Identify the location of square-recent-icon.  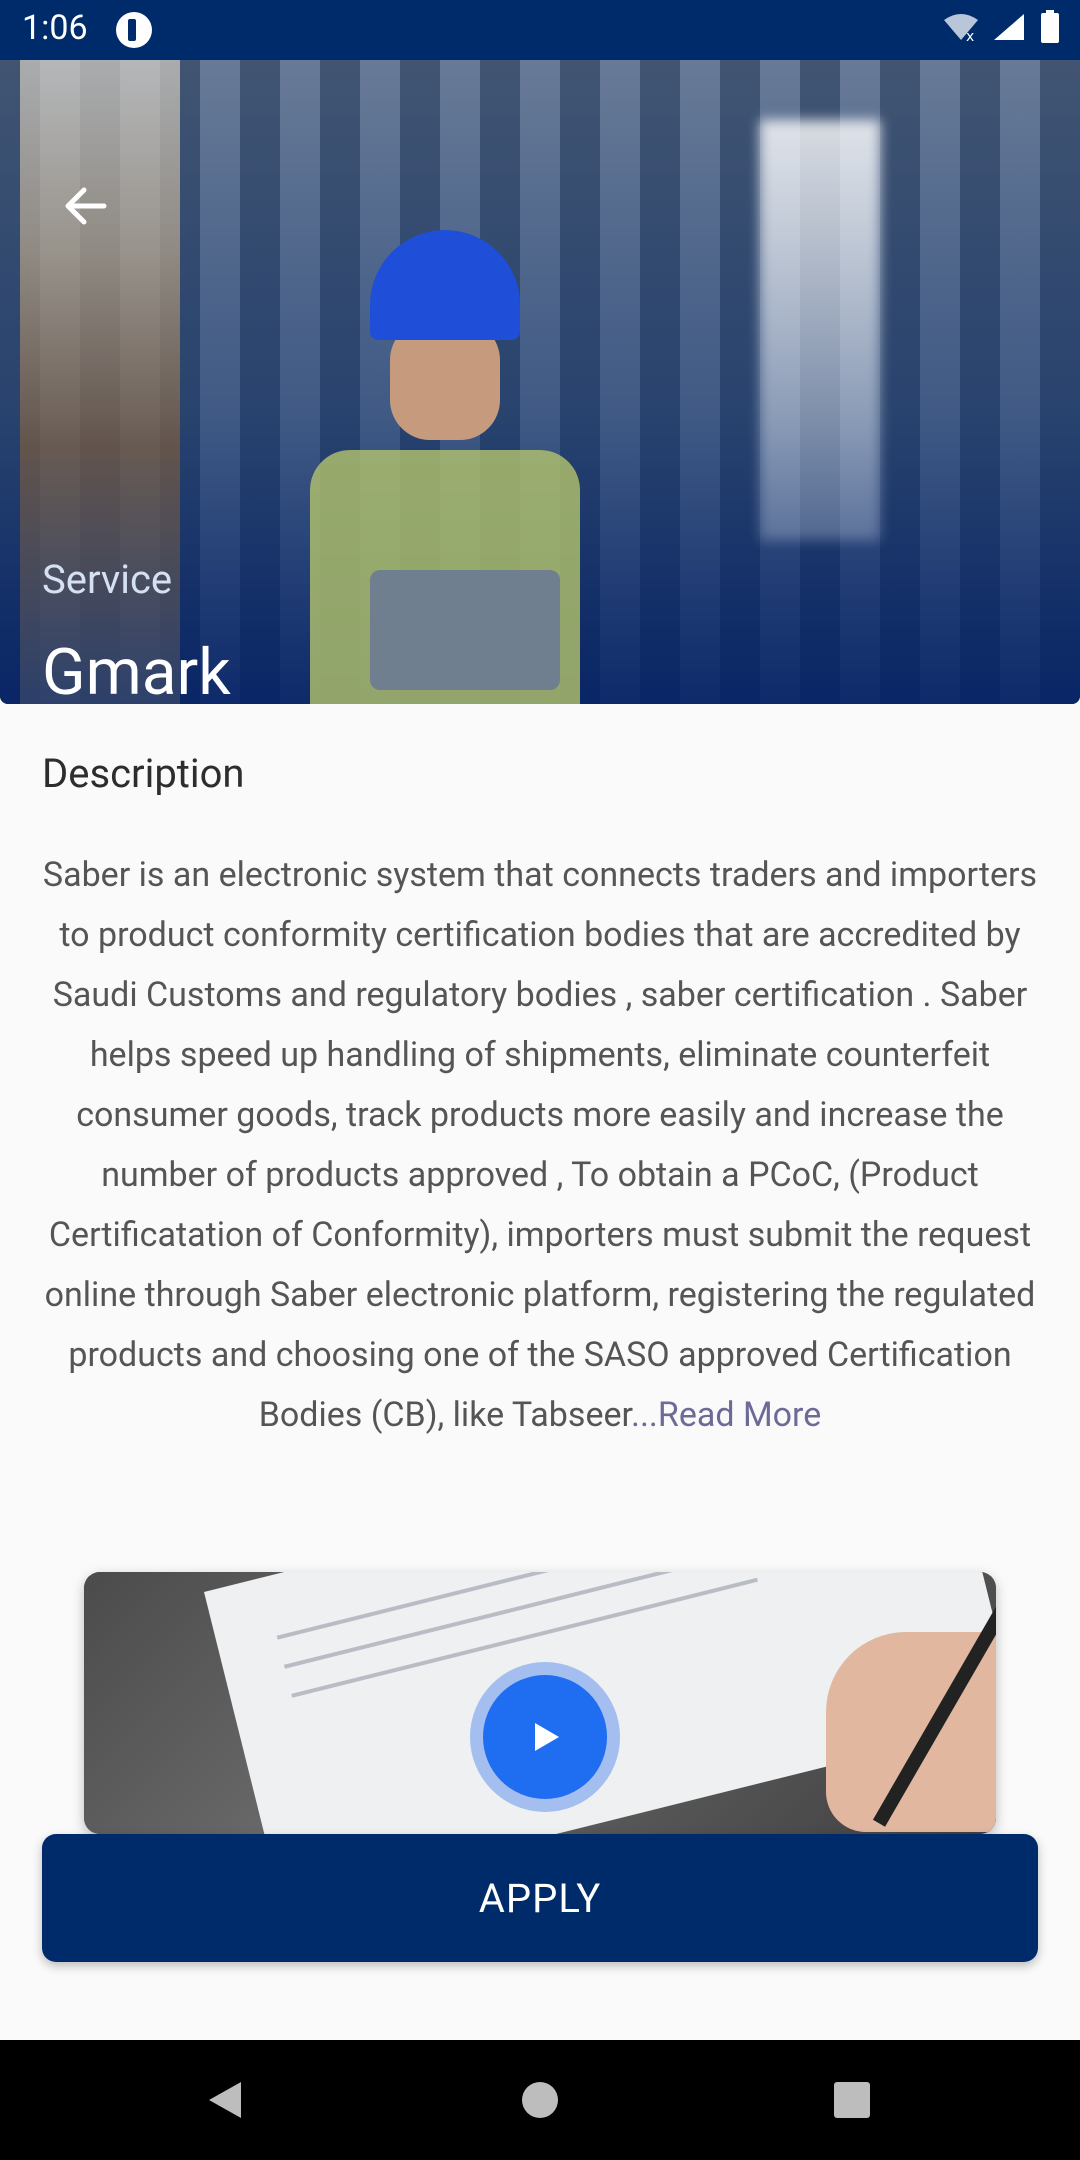
(852, 2100).